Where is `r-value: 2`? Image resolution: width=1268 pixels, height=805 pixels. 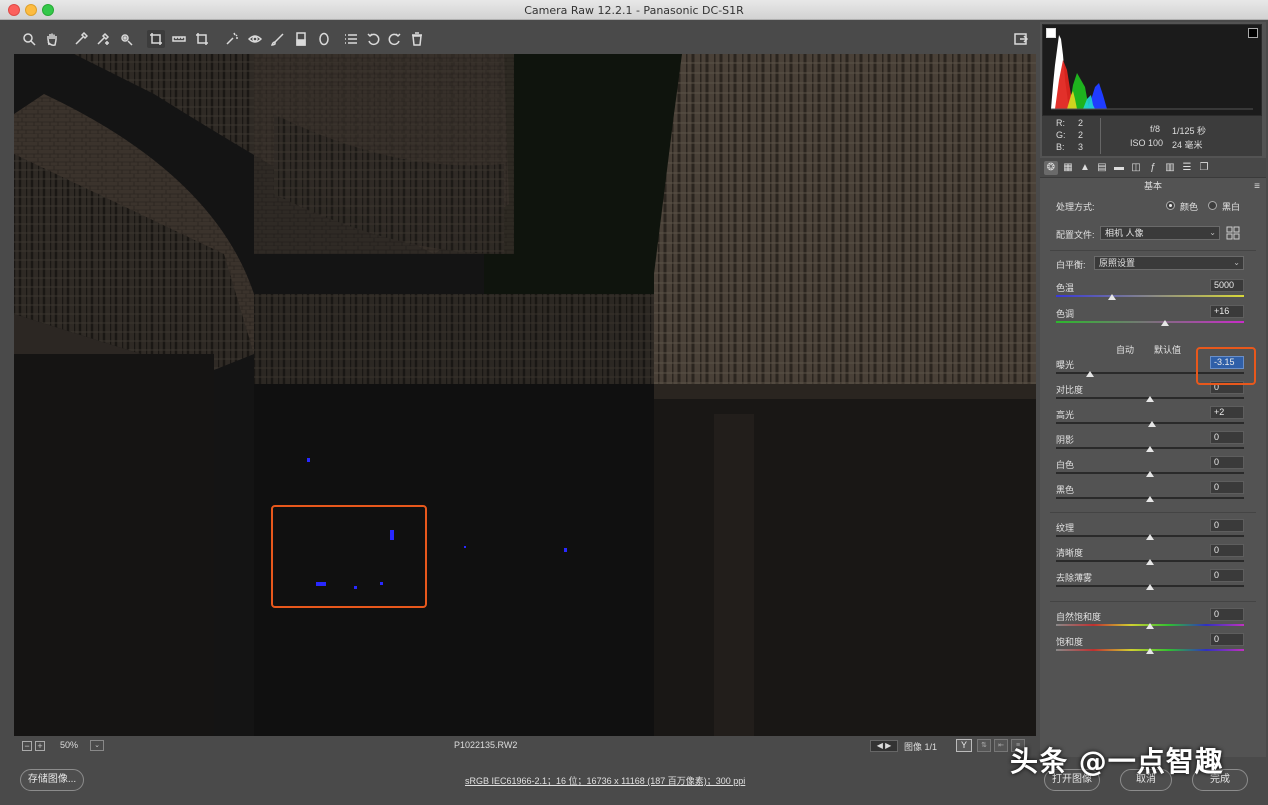
r-value: 2 is located at coordinates (1081, 123).